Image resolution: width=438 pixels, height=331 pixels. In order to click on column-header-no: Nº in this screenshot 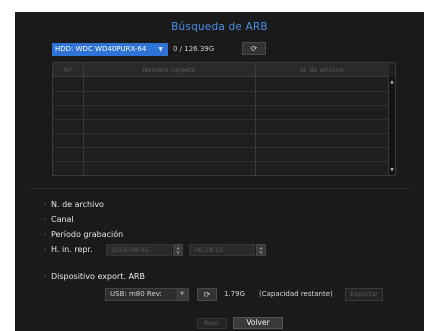, I will do `click(68, 70)`.